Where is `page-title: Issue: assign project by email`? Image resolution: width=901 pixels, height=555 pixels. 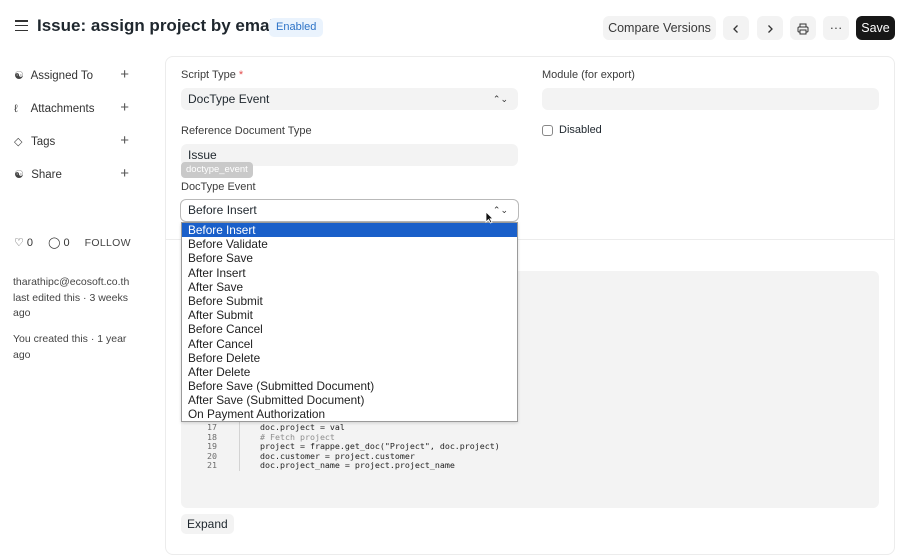
page-title: Issue: assign project by email is located at coordinates (158, 25).